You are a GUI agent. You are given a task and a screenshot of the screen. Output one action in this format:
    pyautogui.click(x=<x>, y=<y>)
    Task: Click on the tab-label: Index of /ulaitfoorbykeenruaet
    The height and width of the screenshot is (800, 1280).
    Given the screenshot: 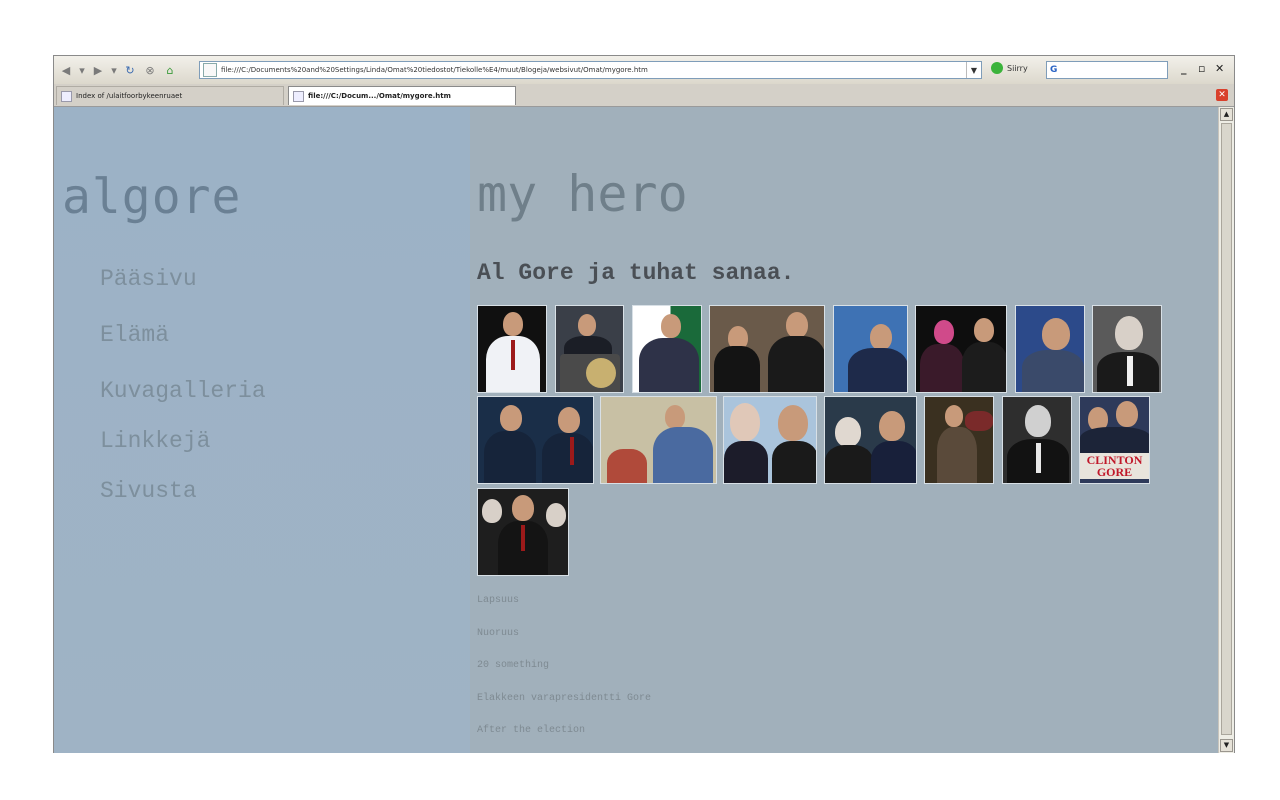 What is the action you would take?
    pyautogui.click(x=129, y=96)
    